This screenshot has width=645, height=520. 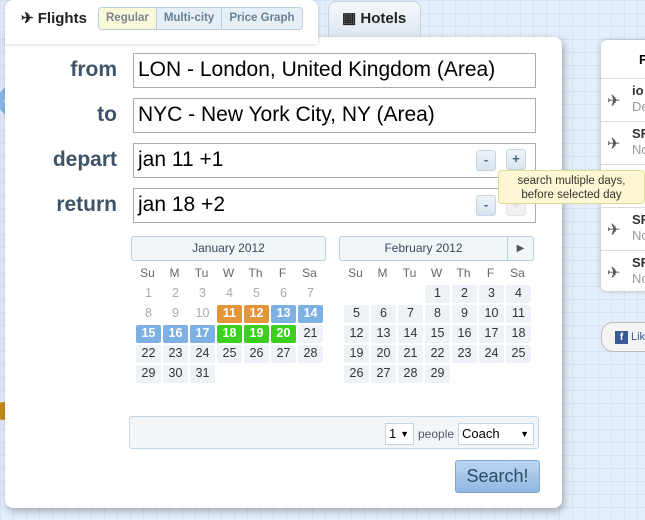 What do you see at coordinates (334, 115) in the screenshot?
I see `to-input: NYC - New York City, NY (Area)` at bounding box center [334, 115].